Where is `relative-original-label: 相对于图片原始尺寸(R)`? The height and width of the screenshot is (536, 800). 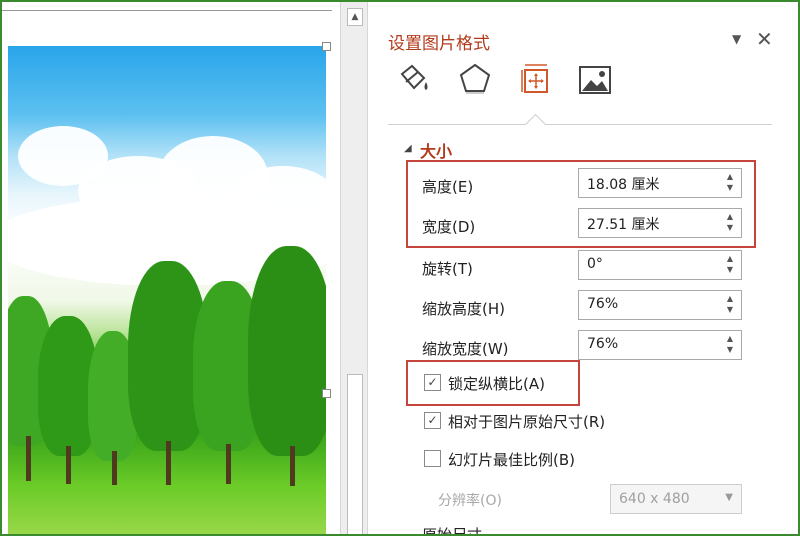 relative-original-label: 相对于图片原始尺寸(R) is located at coordinates (526, 421).